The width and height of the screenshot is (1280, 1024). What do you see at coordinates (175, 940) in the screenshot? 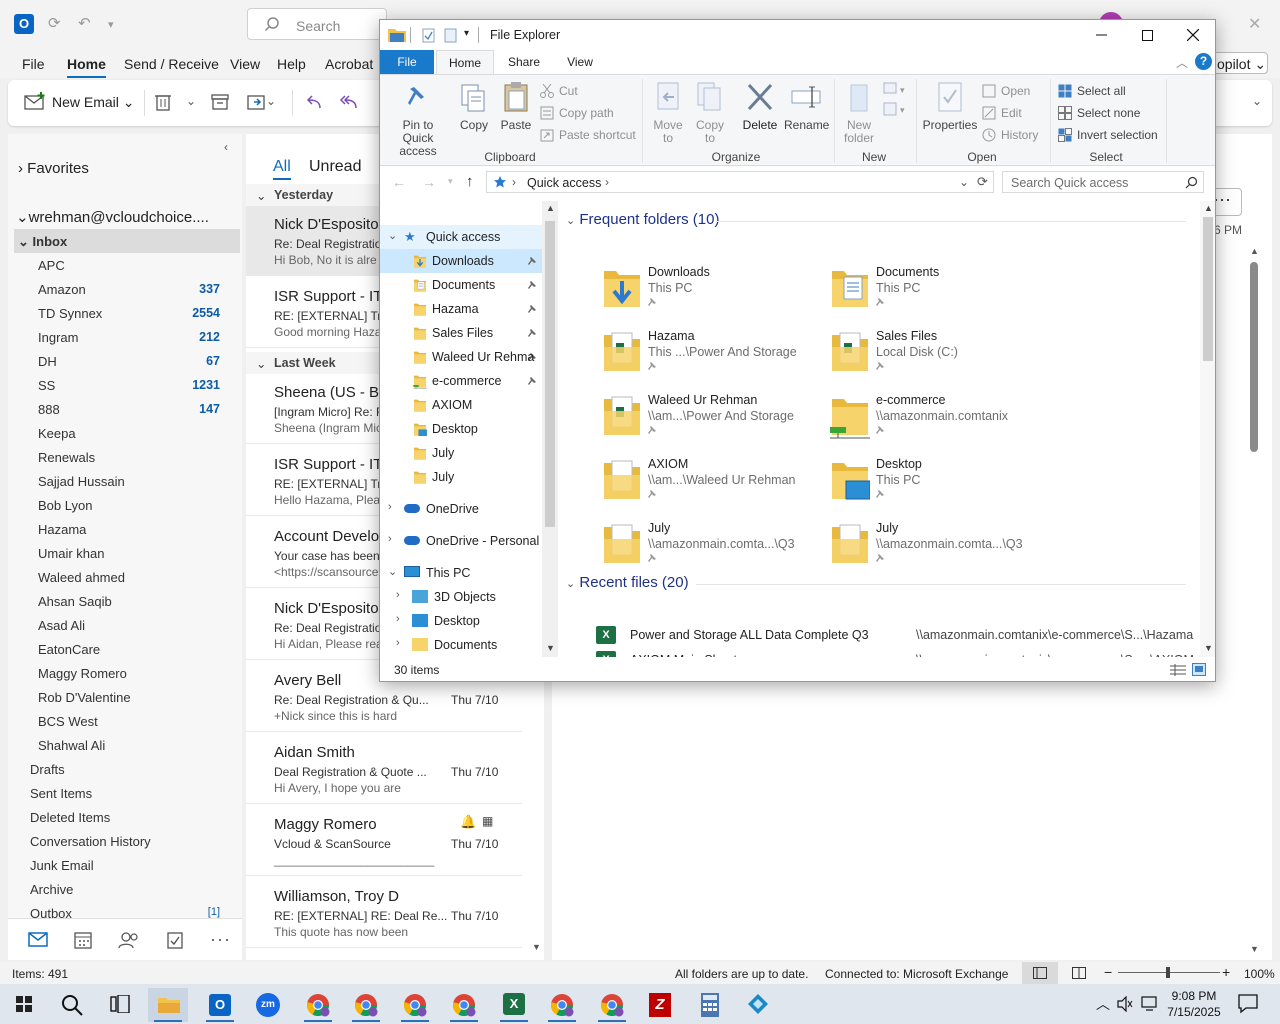
I see `tasks-icon` at bounding box center [175, 940].